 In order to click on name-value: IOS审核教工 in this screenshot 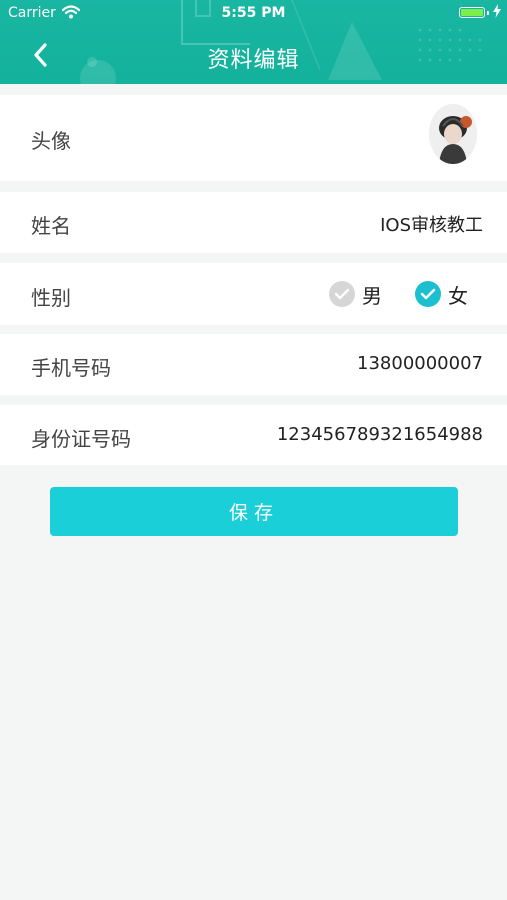, I will do `click(431, 225)`.